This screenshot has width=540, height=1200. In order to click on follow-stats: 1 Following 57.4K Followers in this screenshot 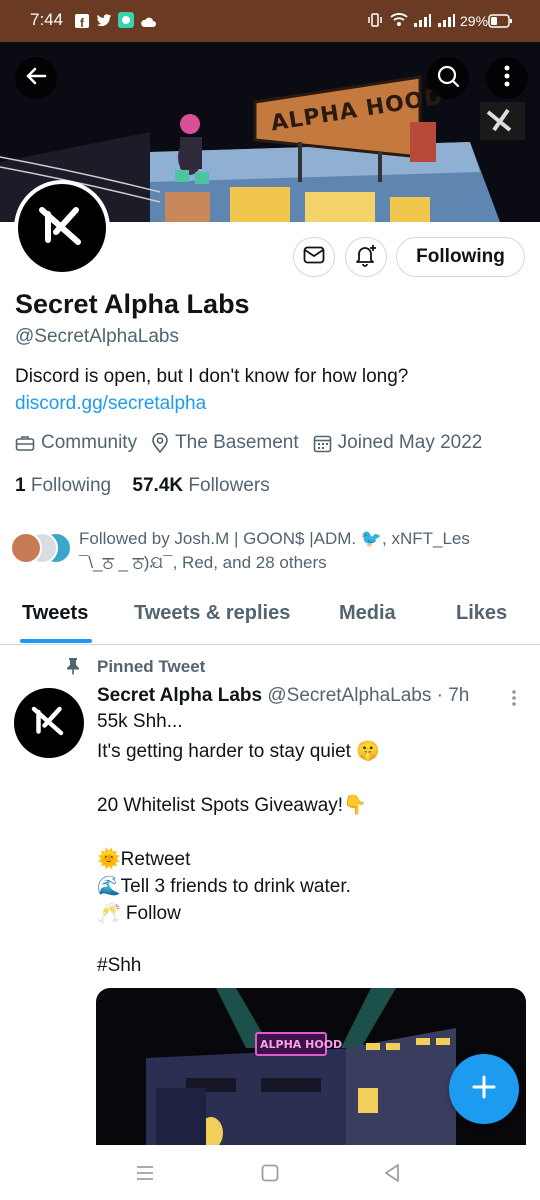, I will do `click(142, 486)`.